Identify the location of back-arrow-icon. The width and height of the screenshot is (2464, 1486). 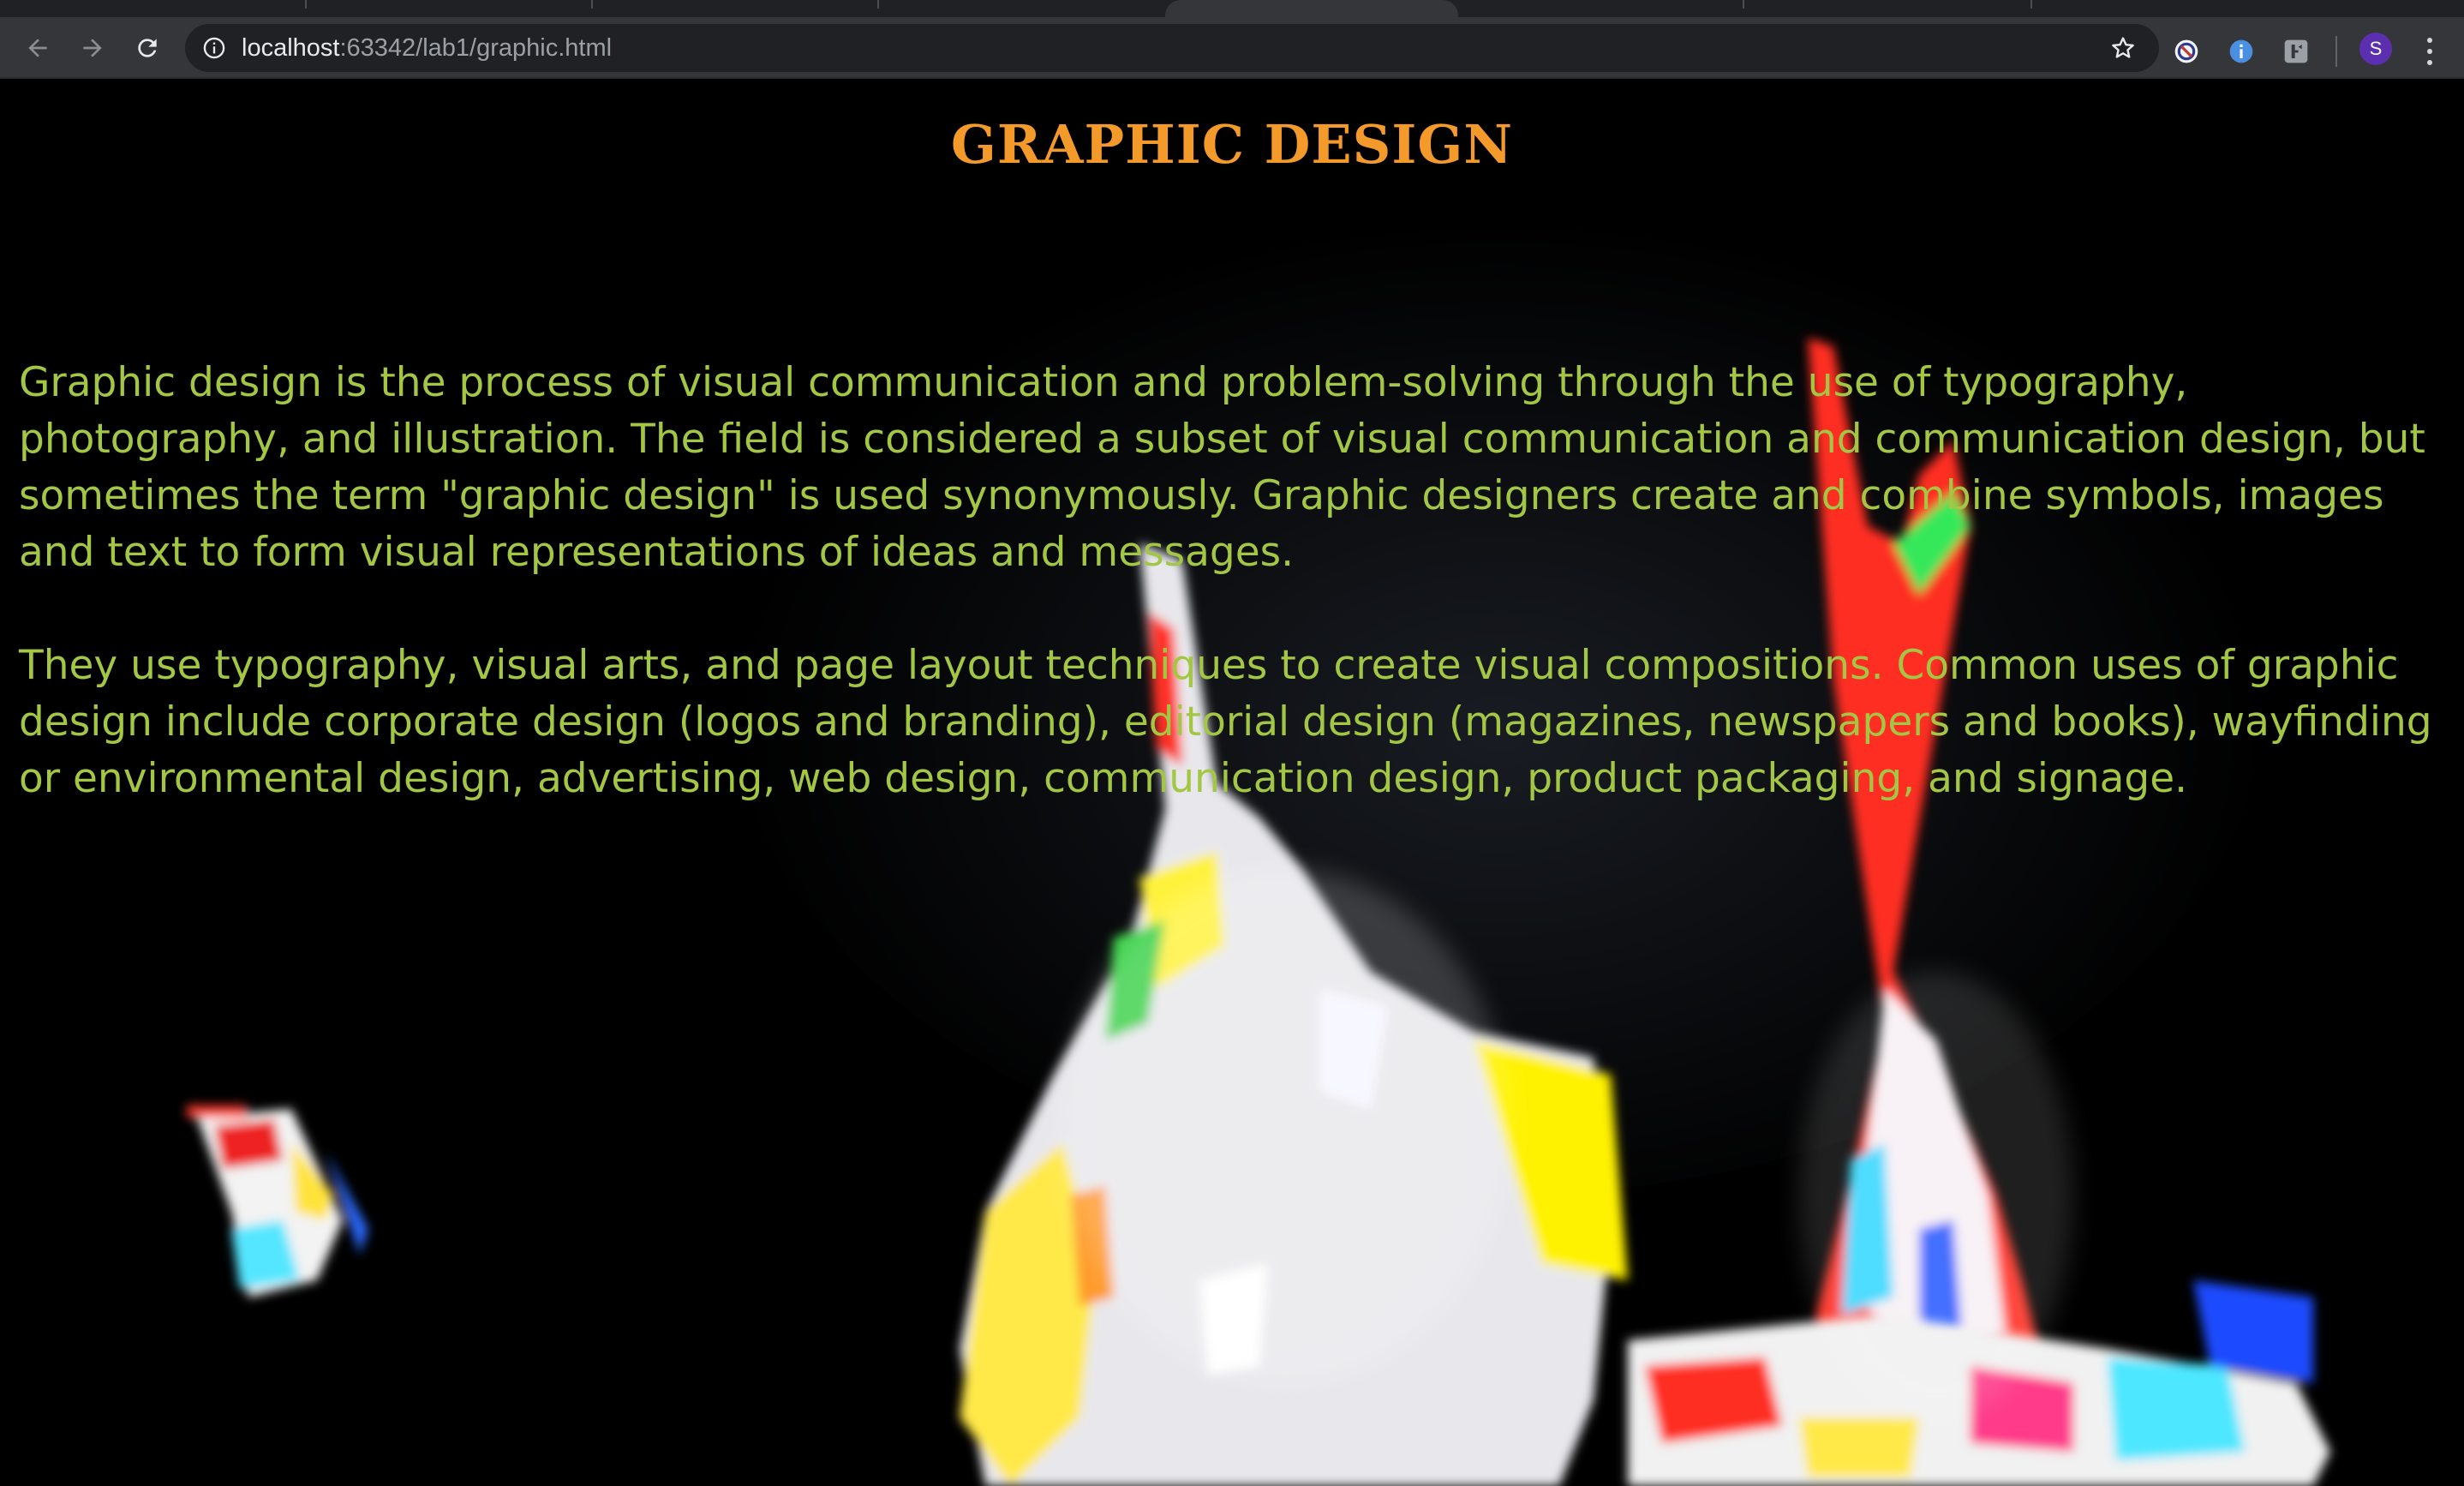
(37, 48).